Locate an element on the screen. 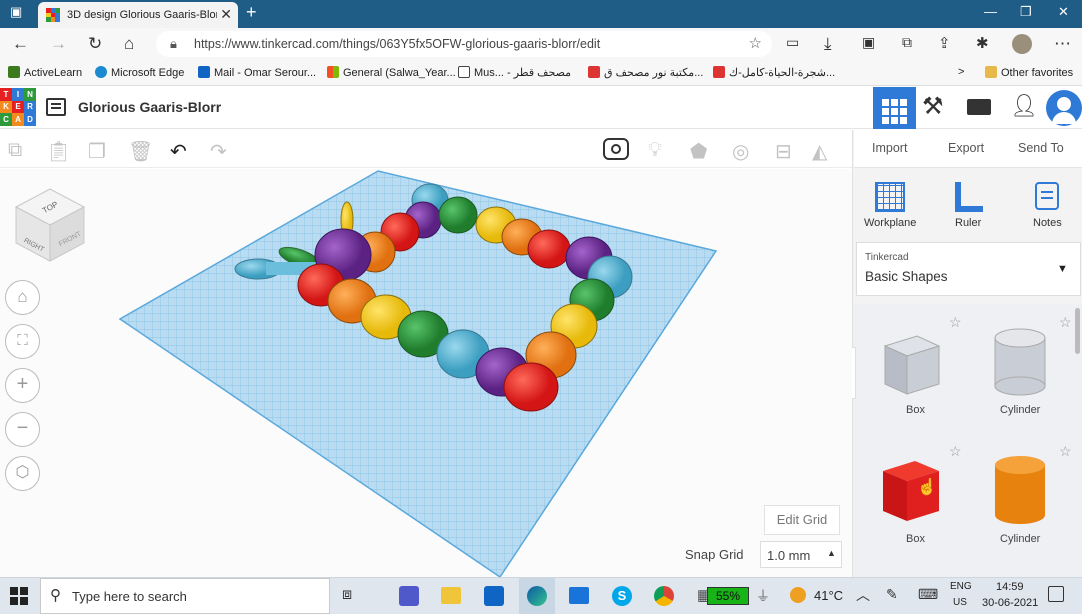 This screenshot has width=1082, height=614. duplicate-icon: ❐ is located at coordinates (97, 151).